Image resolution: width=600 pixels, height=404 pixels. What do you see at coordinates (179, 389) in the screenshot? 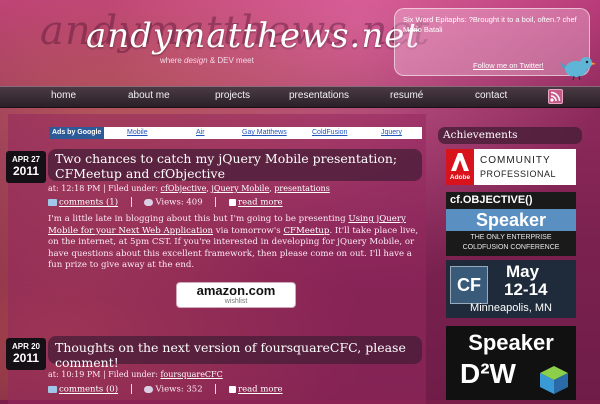
I see `views-count: Views: 352` at bounding box center [179, 389].